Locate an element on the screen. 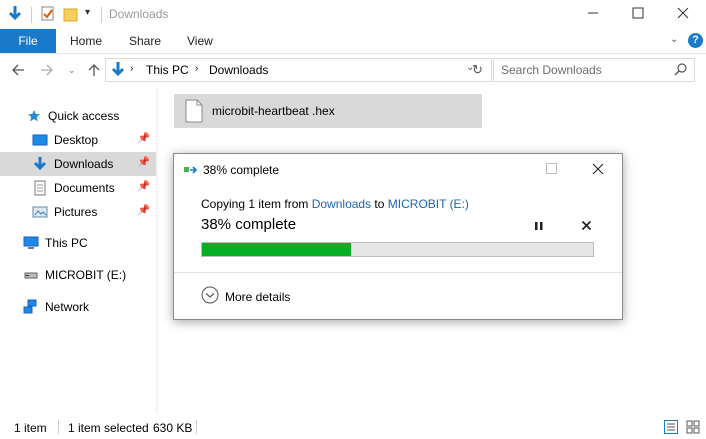  details-view-icon is located at coordinates (671, 428).